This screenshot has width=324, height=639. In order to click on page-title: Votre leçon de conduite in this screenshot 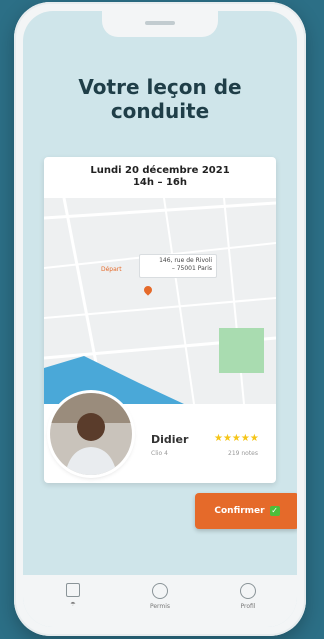, I will do `click(160, 99)`.